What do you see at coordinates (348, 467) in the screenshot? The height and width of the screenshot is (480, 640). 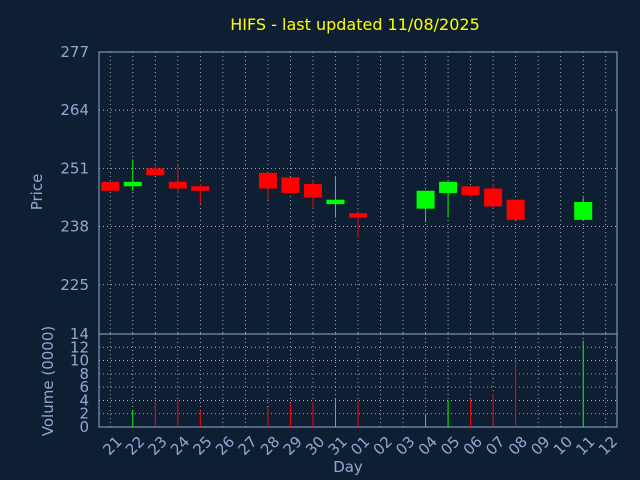 I see `x-axis-label: Day` at bounding box center [348, 467].